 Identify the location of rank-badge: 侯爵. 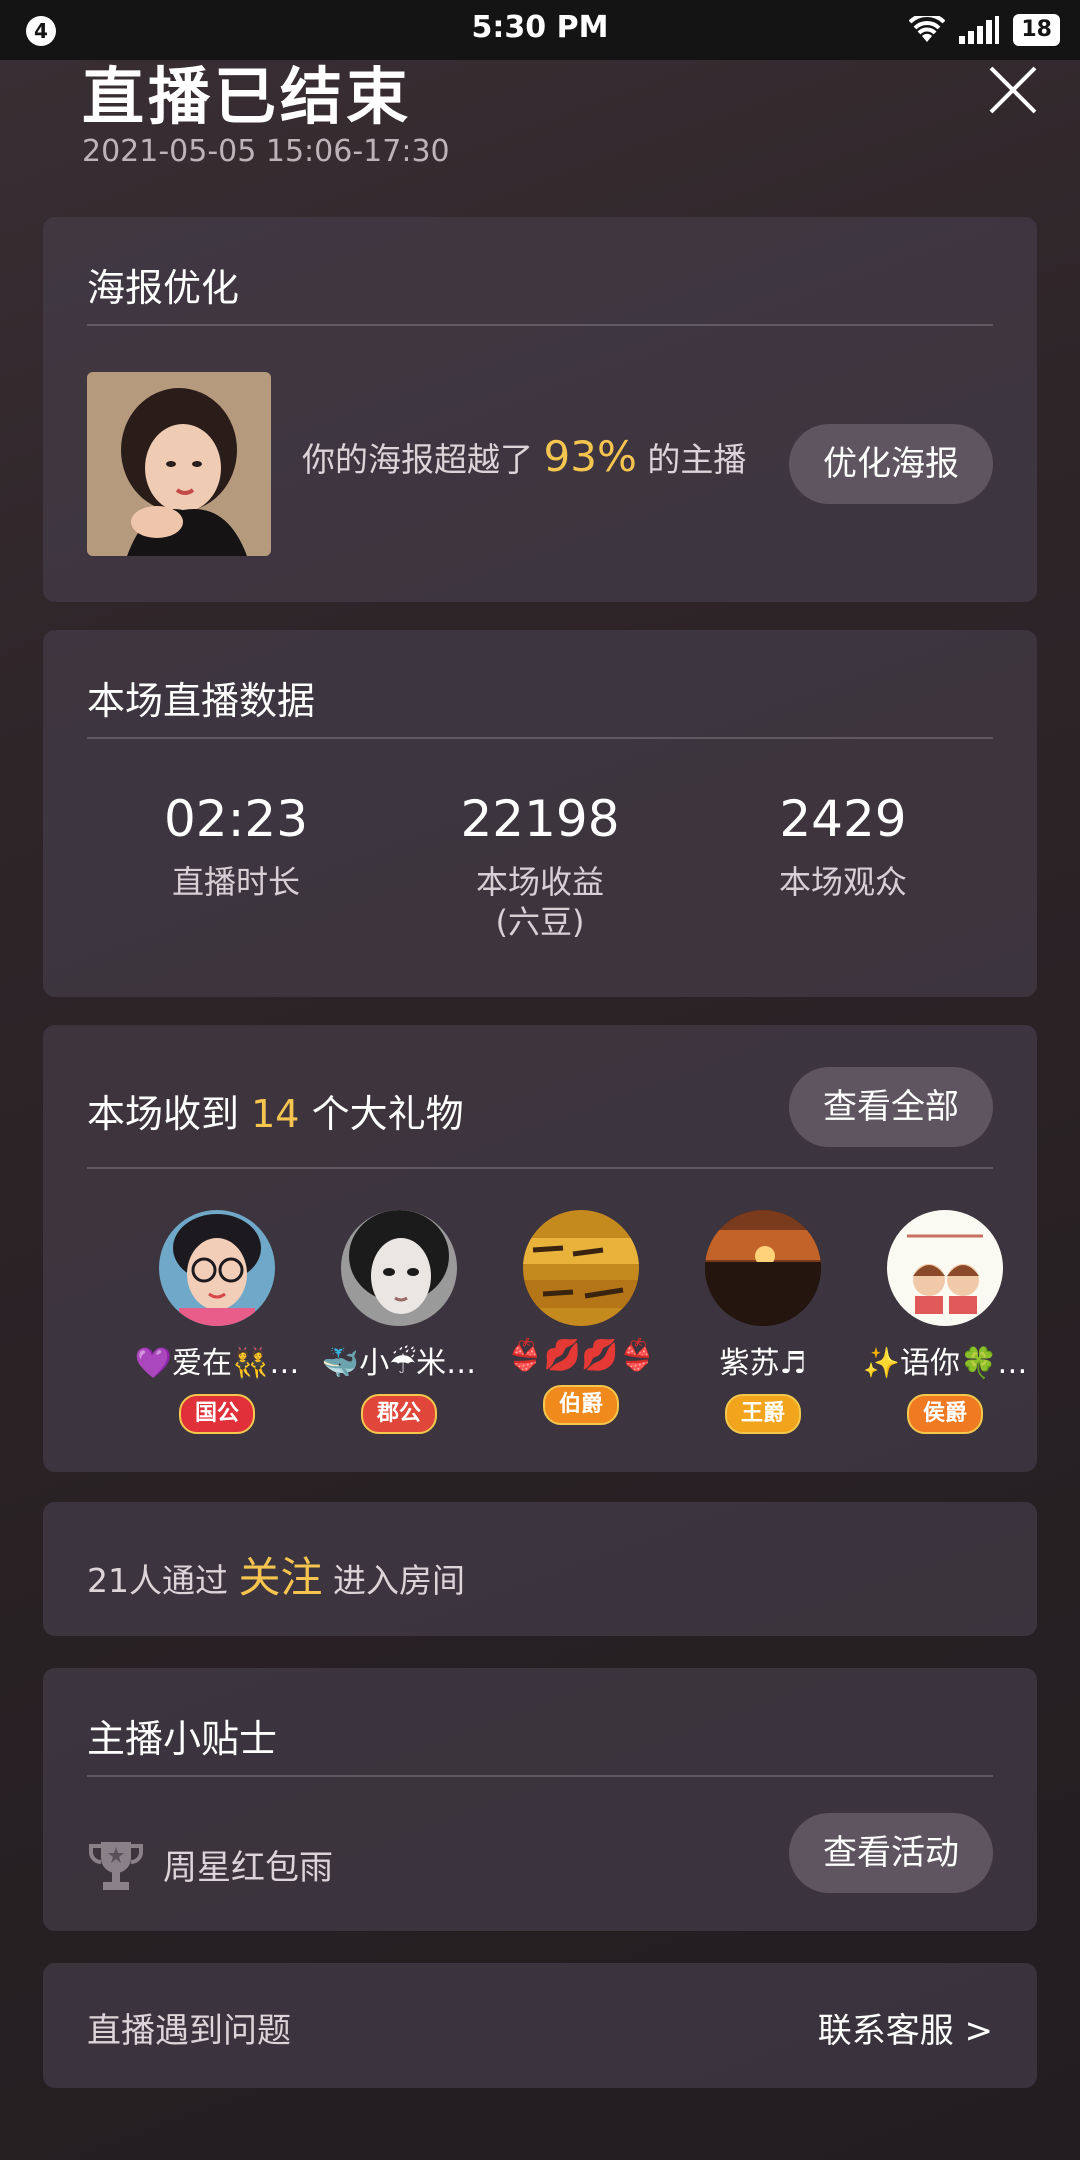
(944, 1414).